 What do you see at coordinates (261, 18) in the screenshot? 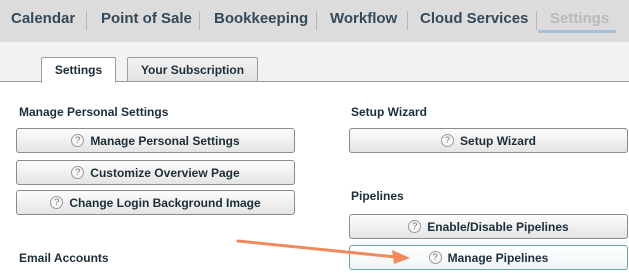
I see `nav-bookkeeping: Bookkeeping` at bounding box center [261, 18].